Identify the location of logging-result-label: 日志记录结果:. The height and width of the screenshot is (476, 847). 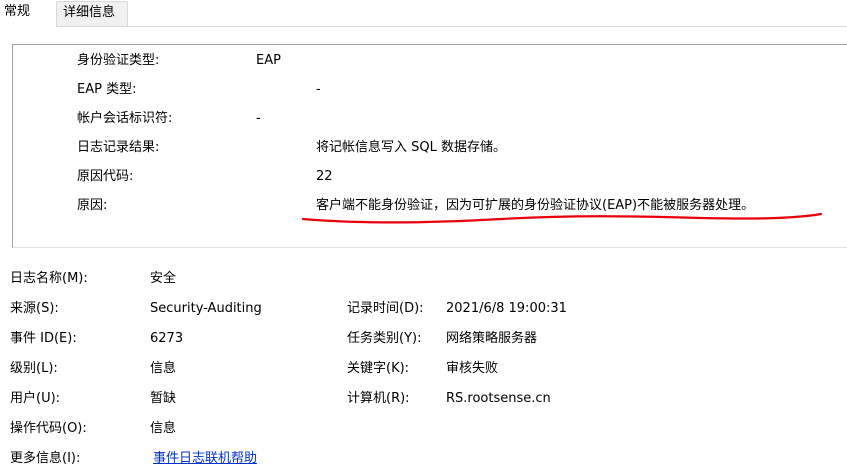
(118, 147).